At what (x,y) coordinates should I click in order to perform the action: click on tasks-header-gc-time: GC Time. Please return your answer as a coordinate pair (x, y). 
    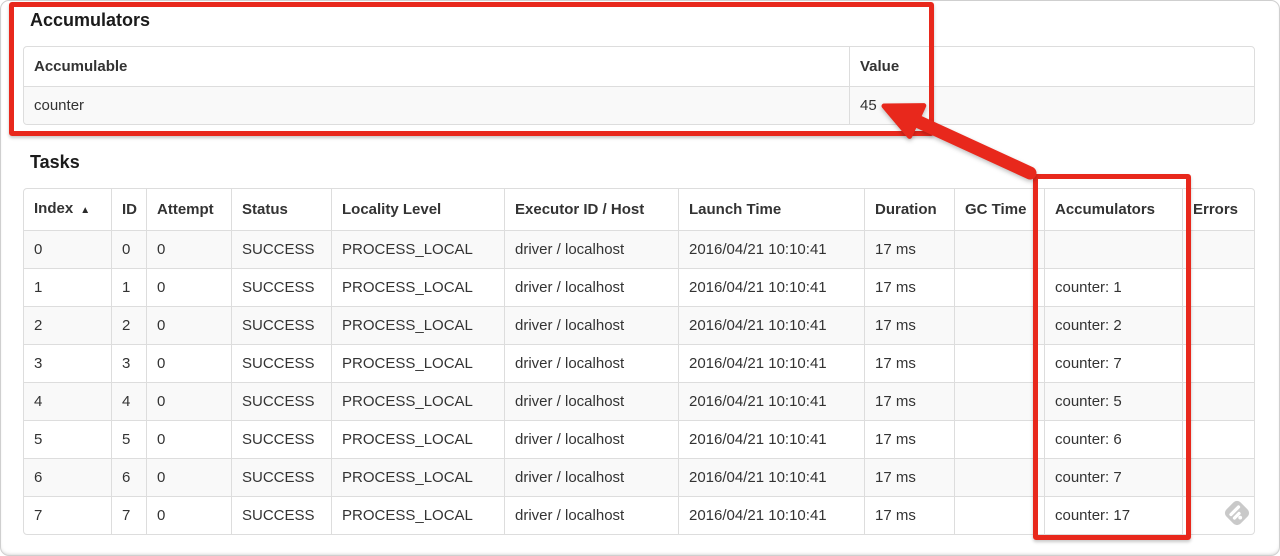
    Looking at the image, I should click on (999, 209).